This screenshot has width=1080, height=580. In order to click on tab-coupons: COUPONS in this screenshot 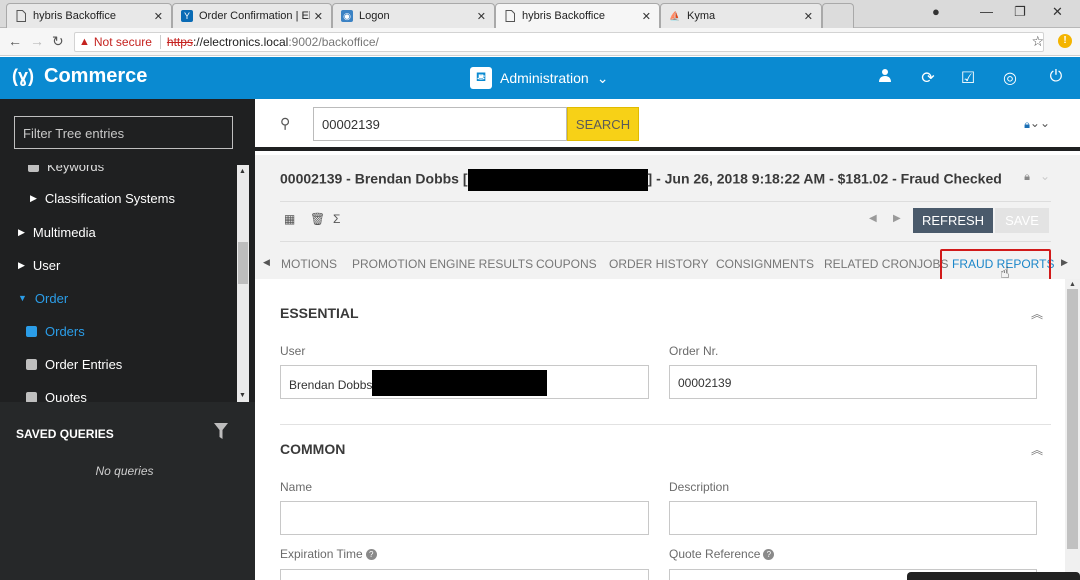, I will do `click(566, 264)`.